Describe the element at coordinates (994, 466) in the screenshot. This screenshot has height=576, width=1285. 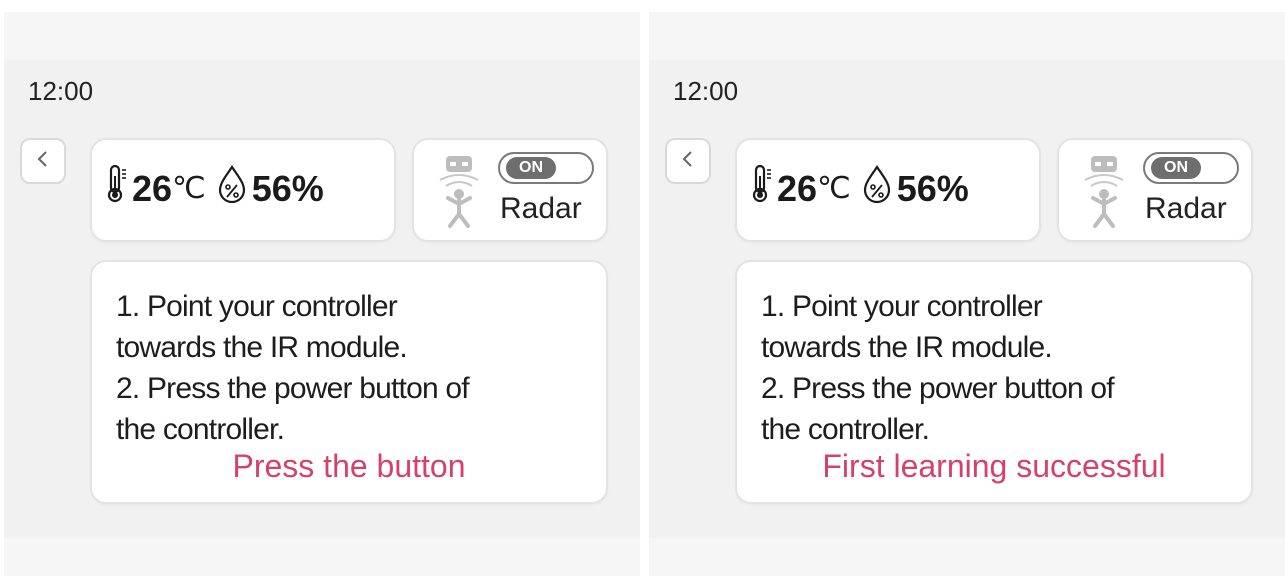
I see `status-message: First learning successful` at that location.